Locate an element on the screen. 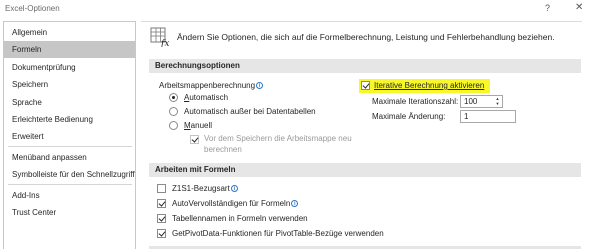 The height and width of the screenshot is (249, 590). checkbox-table-names is located at coordinates (161, 218).